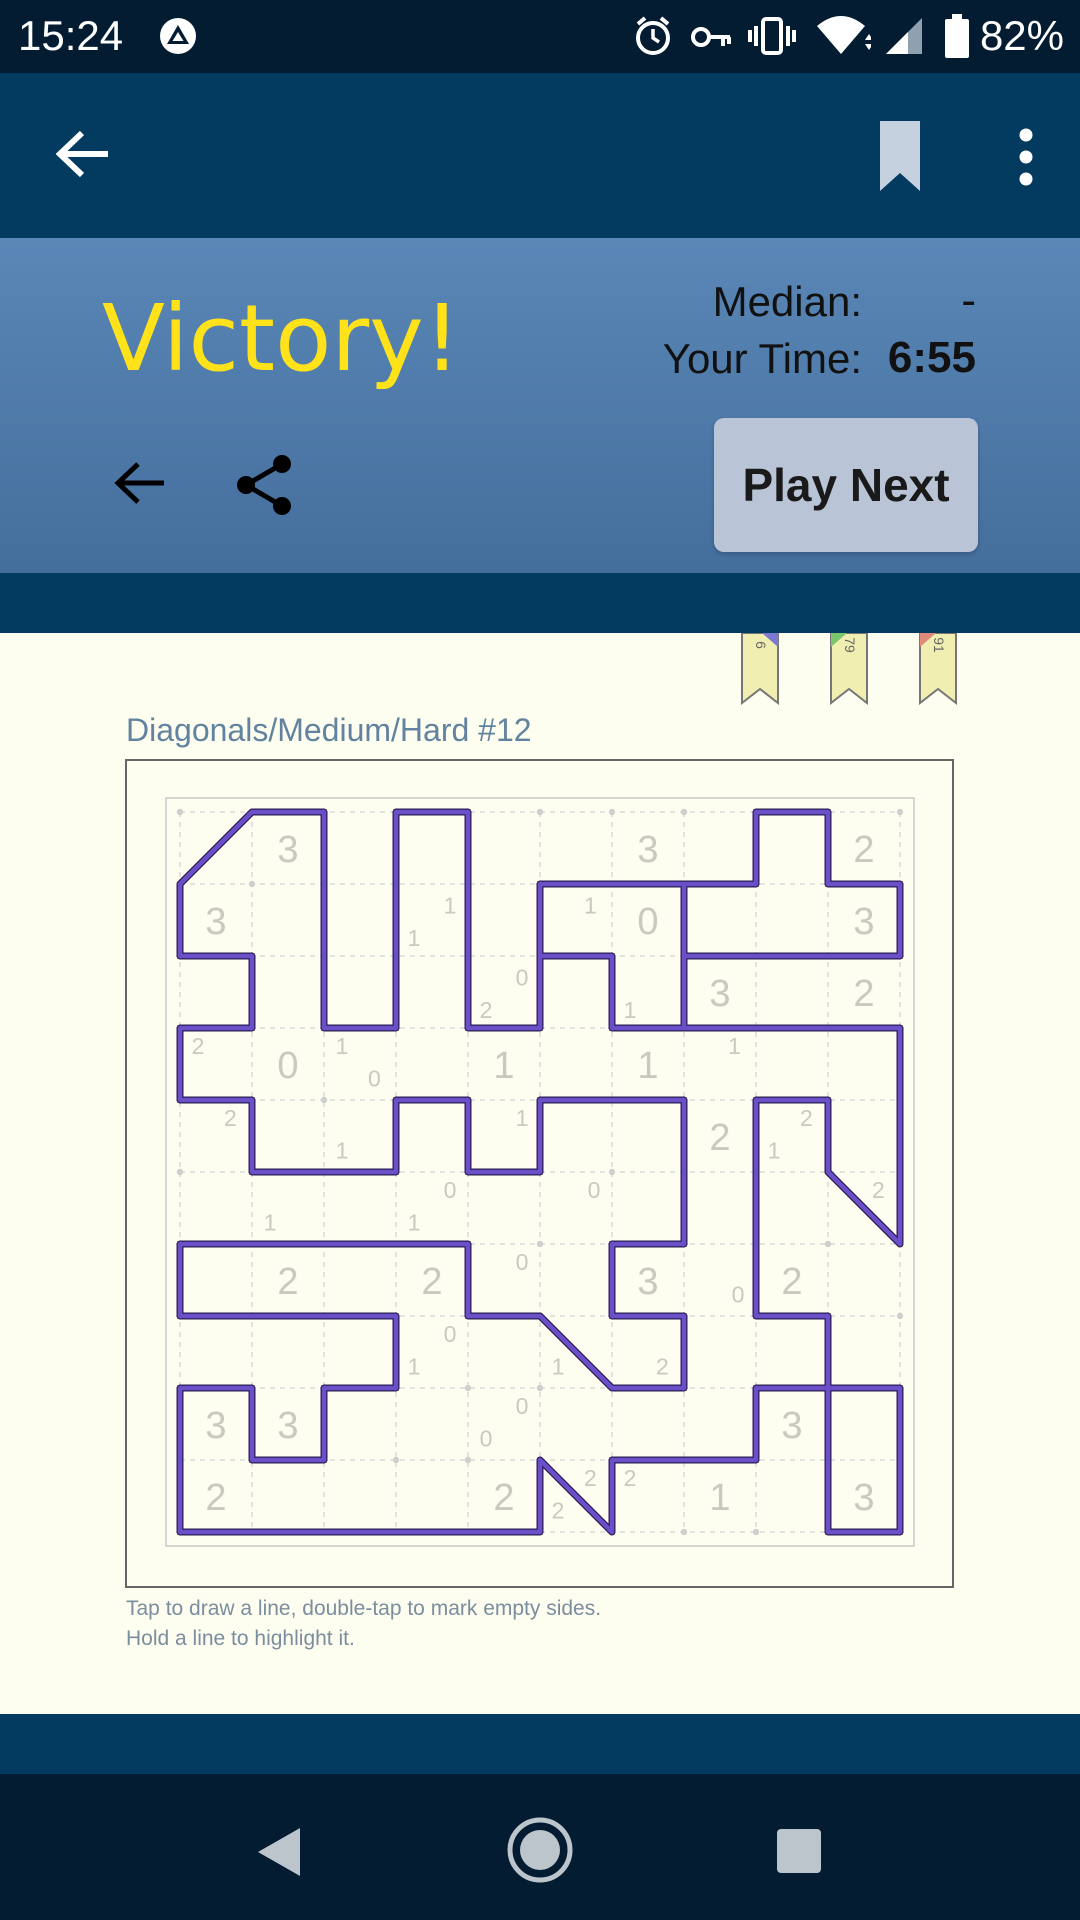 This screenshot has width=1080, height=1920. I want to click on ribbon-number-3: 91, so click(939, 645).